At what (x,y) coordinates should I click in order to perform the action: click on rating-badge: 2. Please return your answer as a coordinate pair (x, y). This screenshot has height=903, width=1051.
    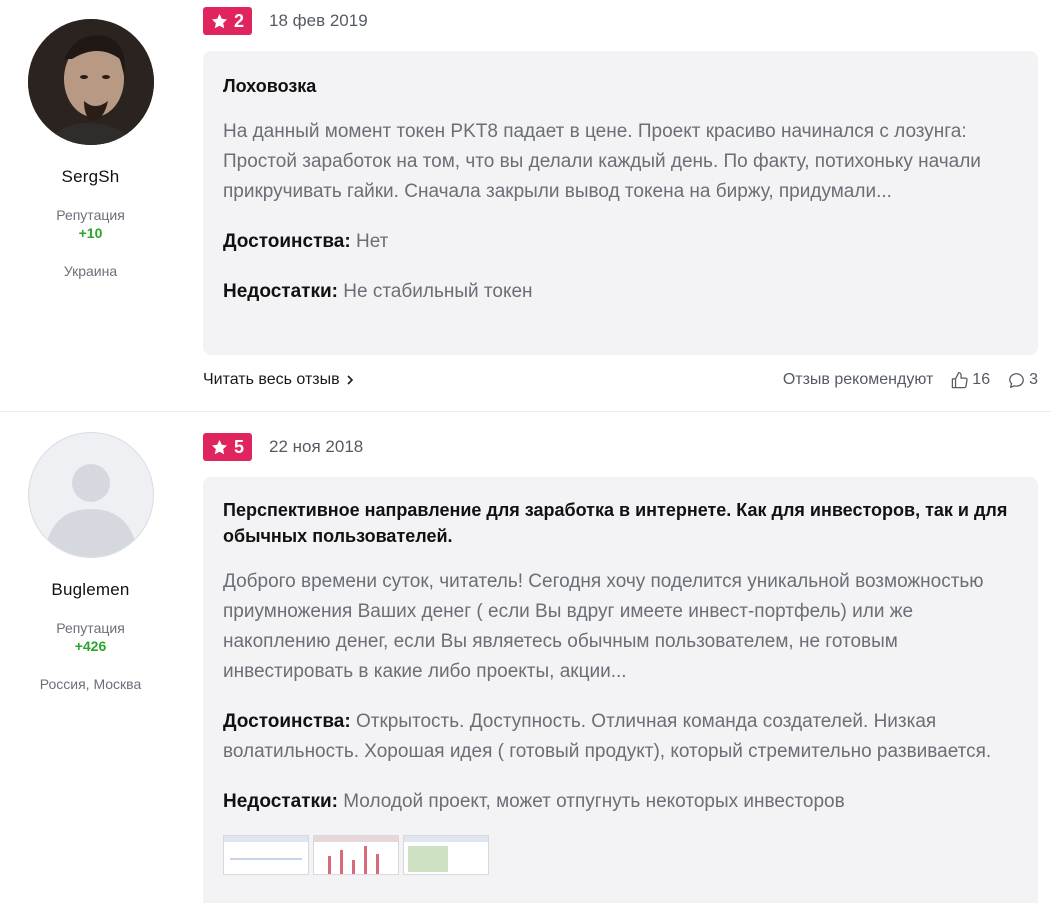
    Looking at the image, I should click on (228, 21).